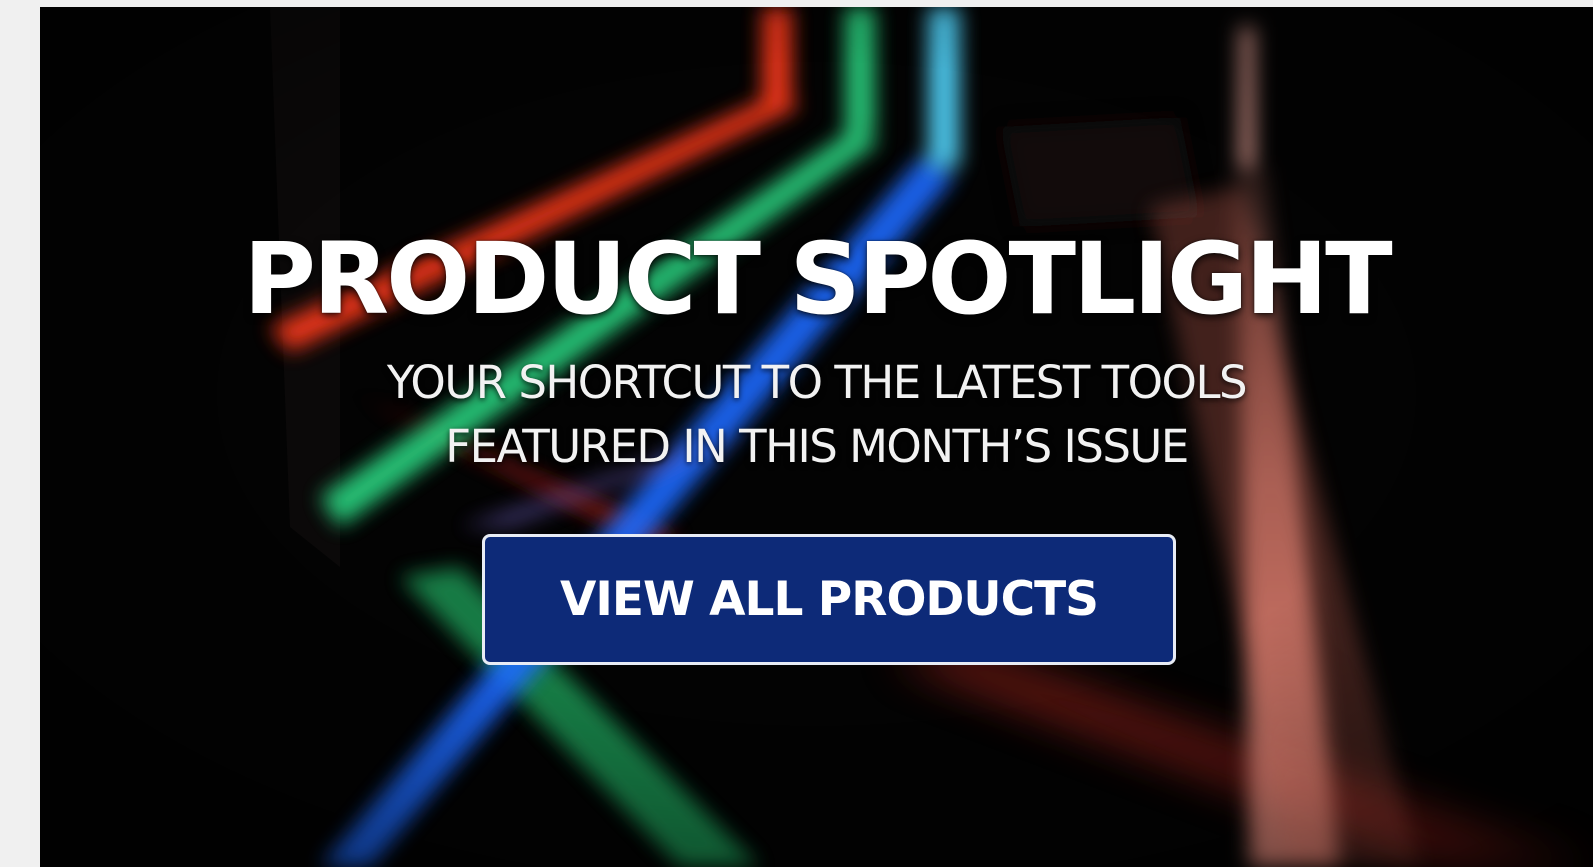 This screenshot has height=867, width=1593. Describe the element at coordinates (829, 599) in the screenshot. I see `view-all-products-button: VIEW ALL PRODUCTS` at that location.